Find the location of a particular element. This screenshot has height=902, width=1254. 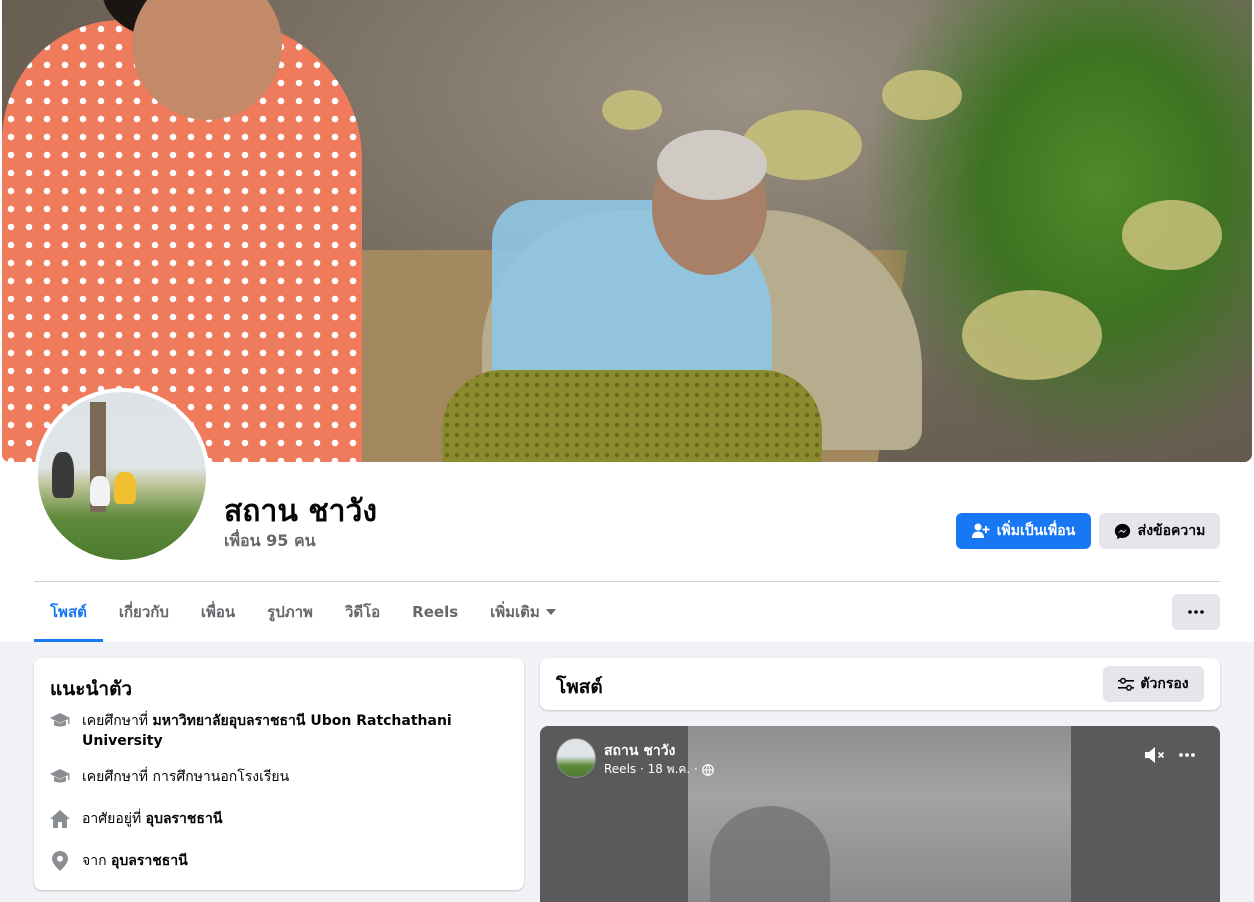

filter-label: ตัวกรอง is located at coordinates (1164, 684).